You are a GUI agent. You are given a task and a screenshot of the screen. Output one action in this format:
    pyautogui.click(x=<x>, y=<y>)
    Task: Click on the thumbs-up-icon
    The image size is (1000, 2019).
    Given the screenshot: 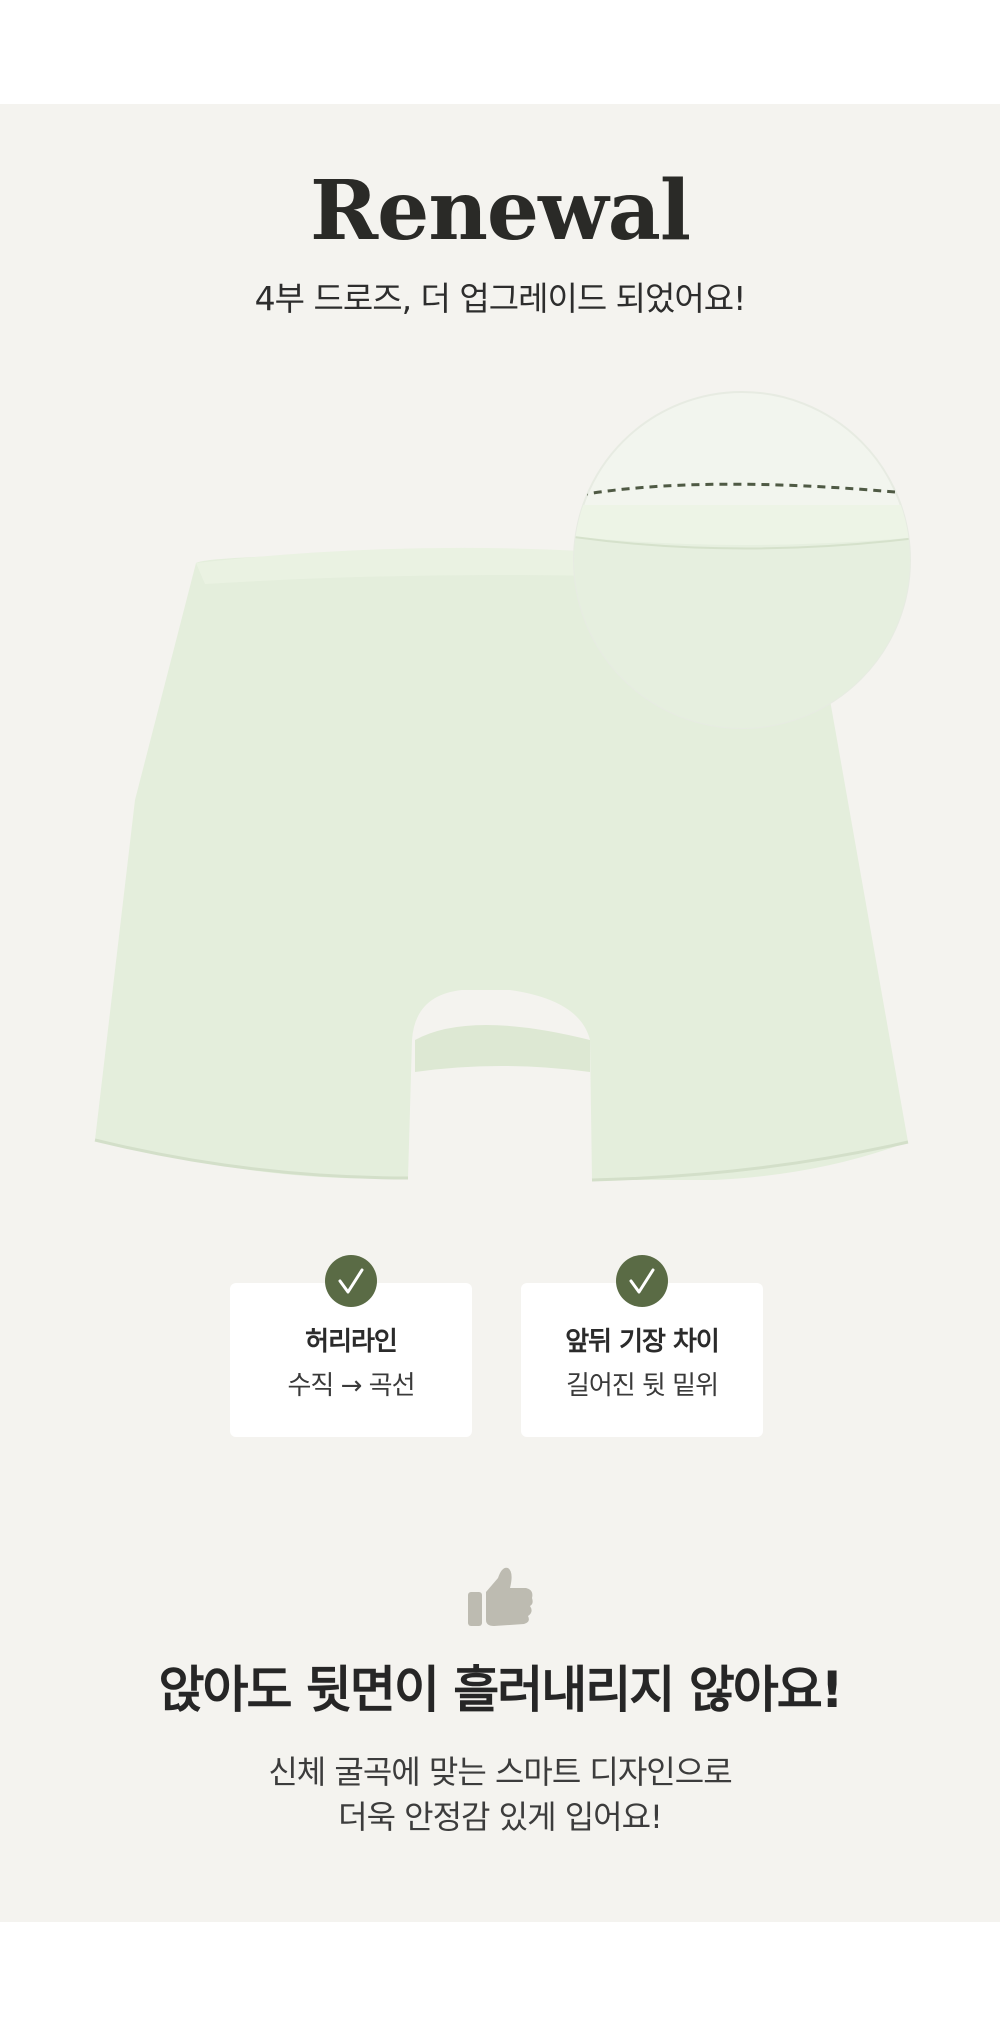 What is the action you would take?
    pyautogui.click(x=500, y=1596)
    